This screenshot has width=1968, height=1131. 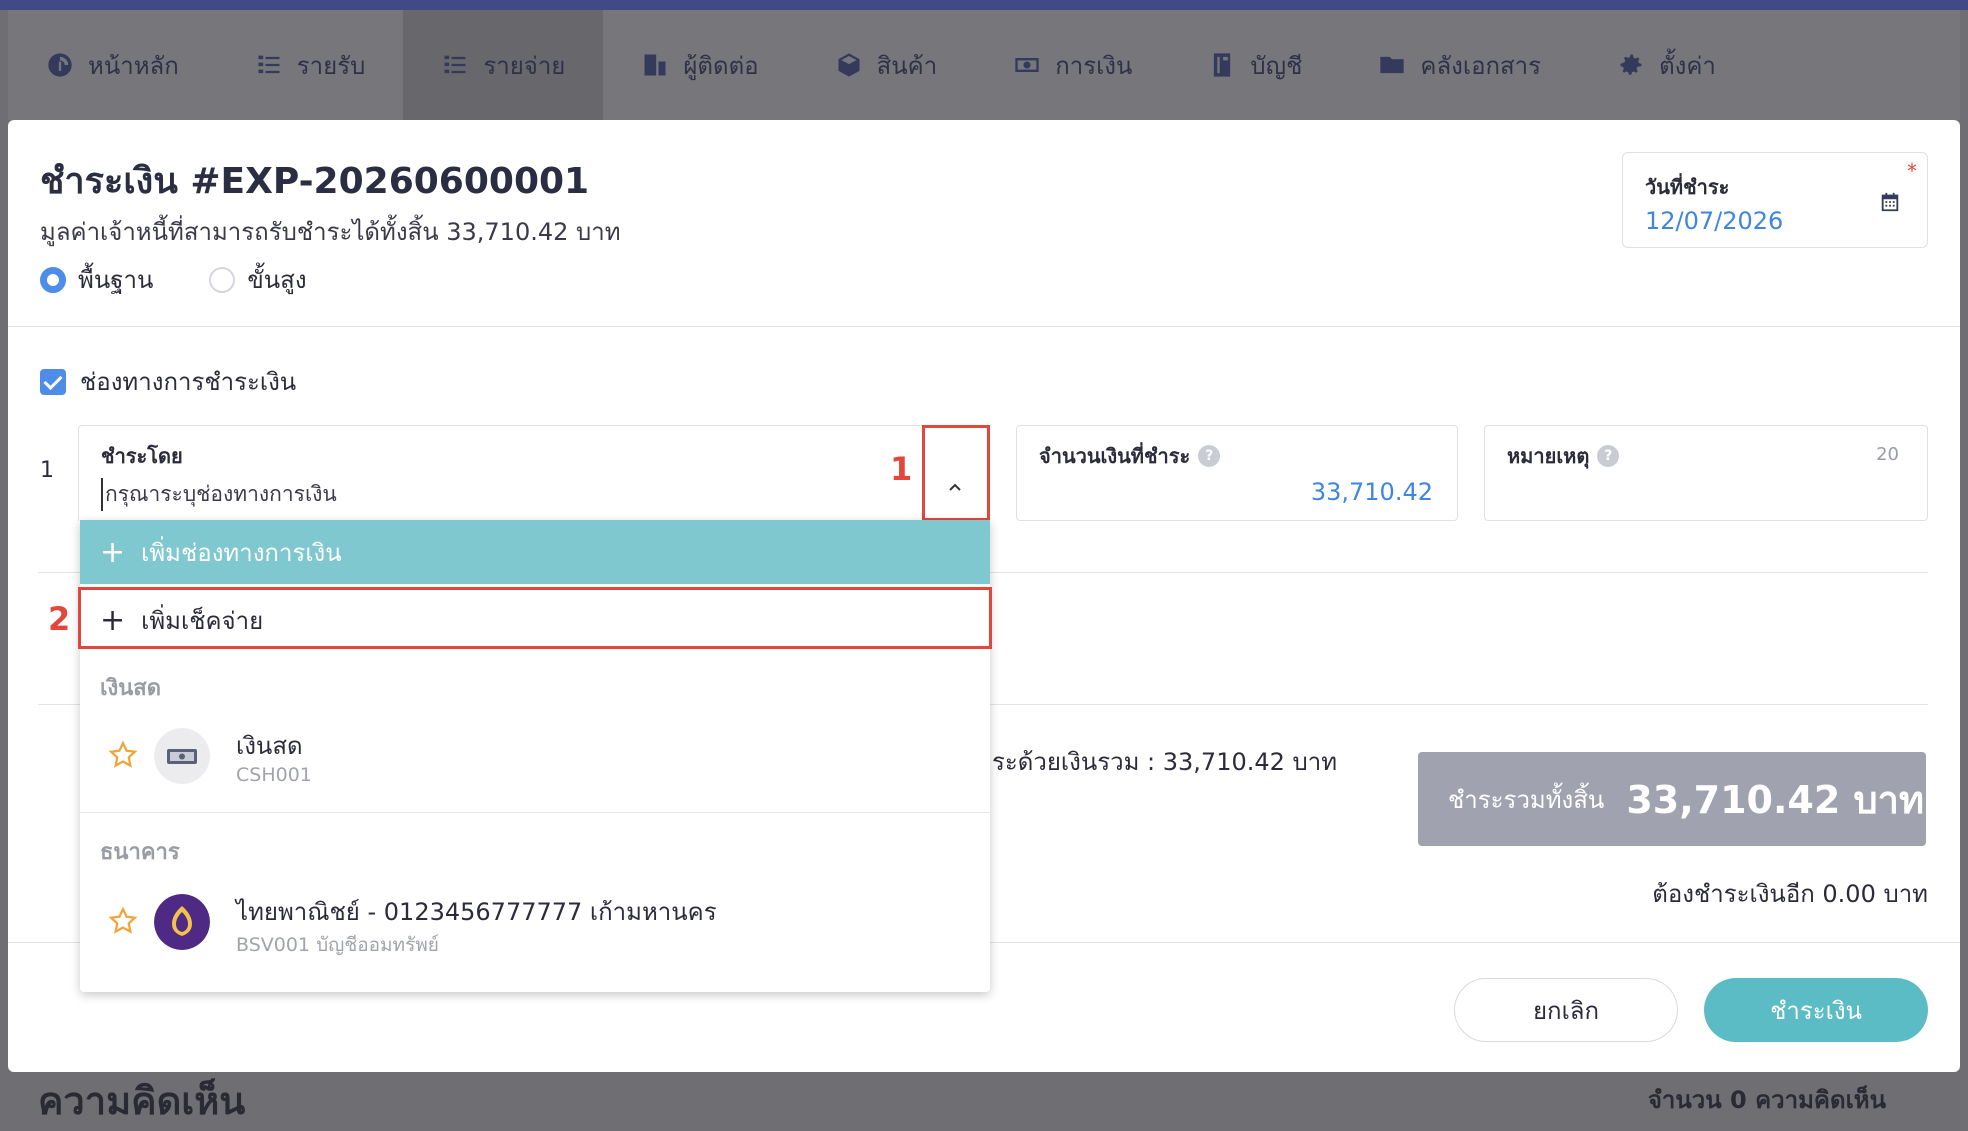 I want to click on mode-advanced-radio: ขั้นสูง, so click(x=258, y=279).